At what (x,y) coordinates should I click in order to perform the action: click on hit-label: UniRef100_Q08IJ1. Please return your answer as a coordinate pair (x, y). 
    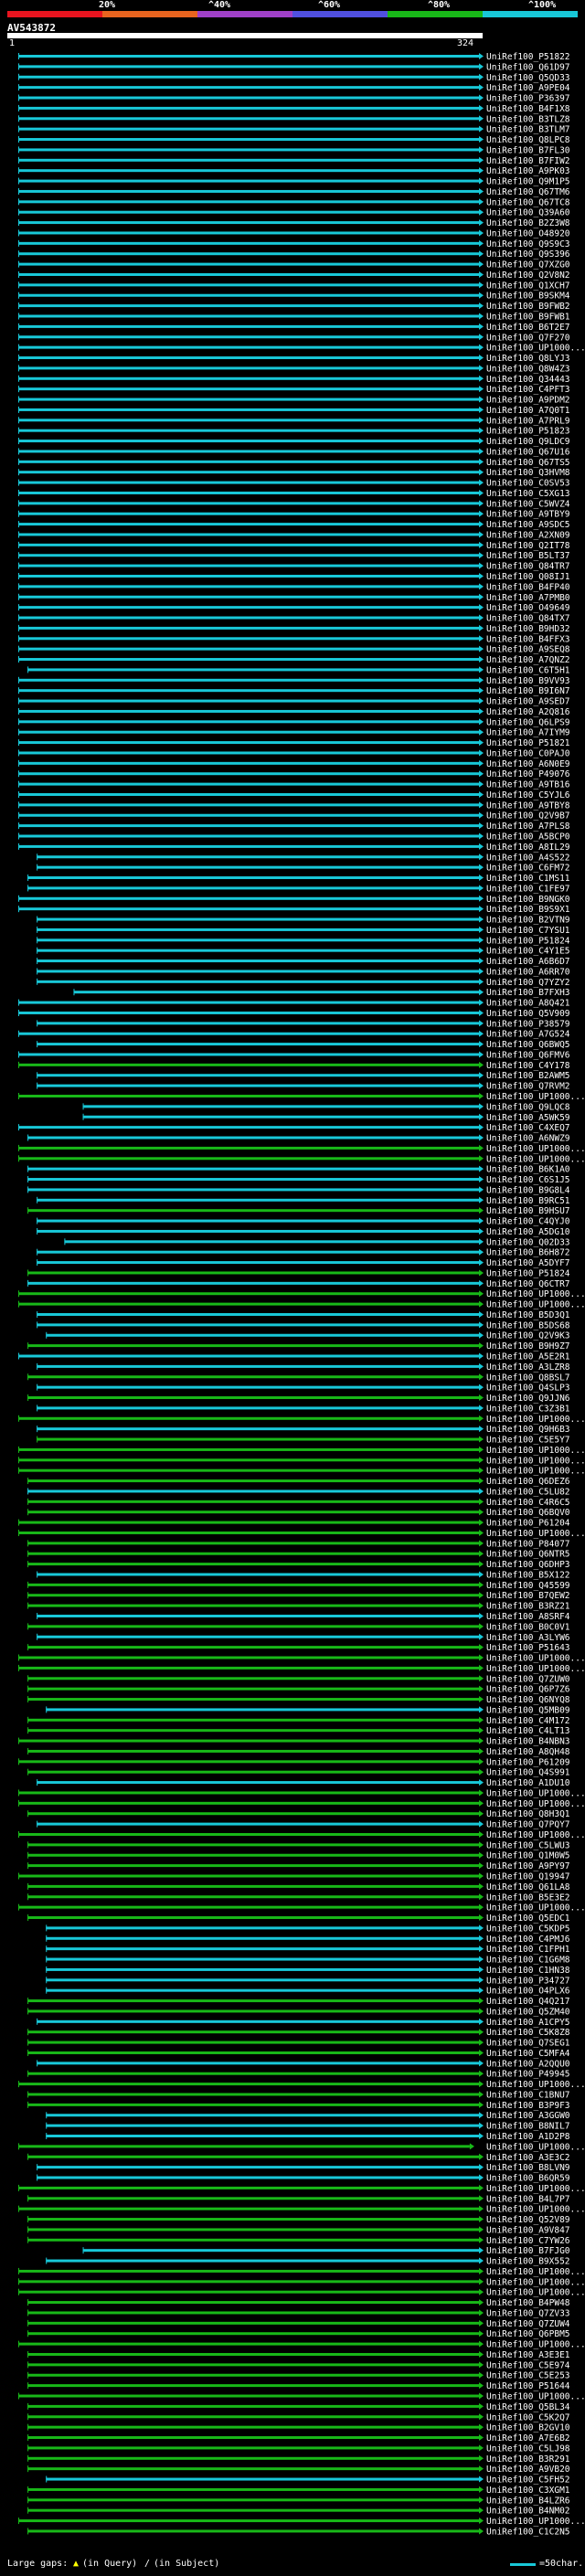
    Looking at the image, I should click on (528, 577).